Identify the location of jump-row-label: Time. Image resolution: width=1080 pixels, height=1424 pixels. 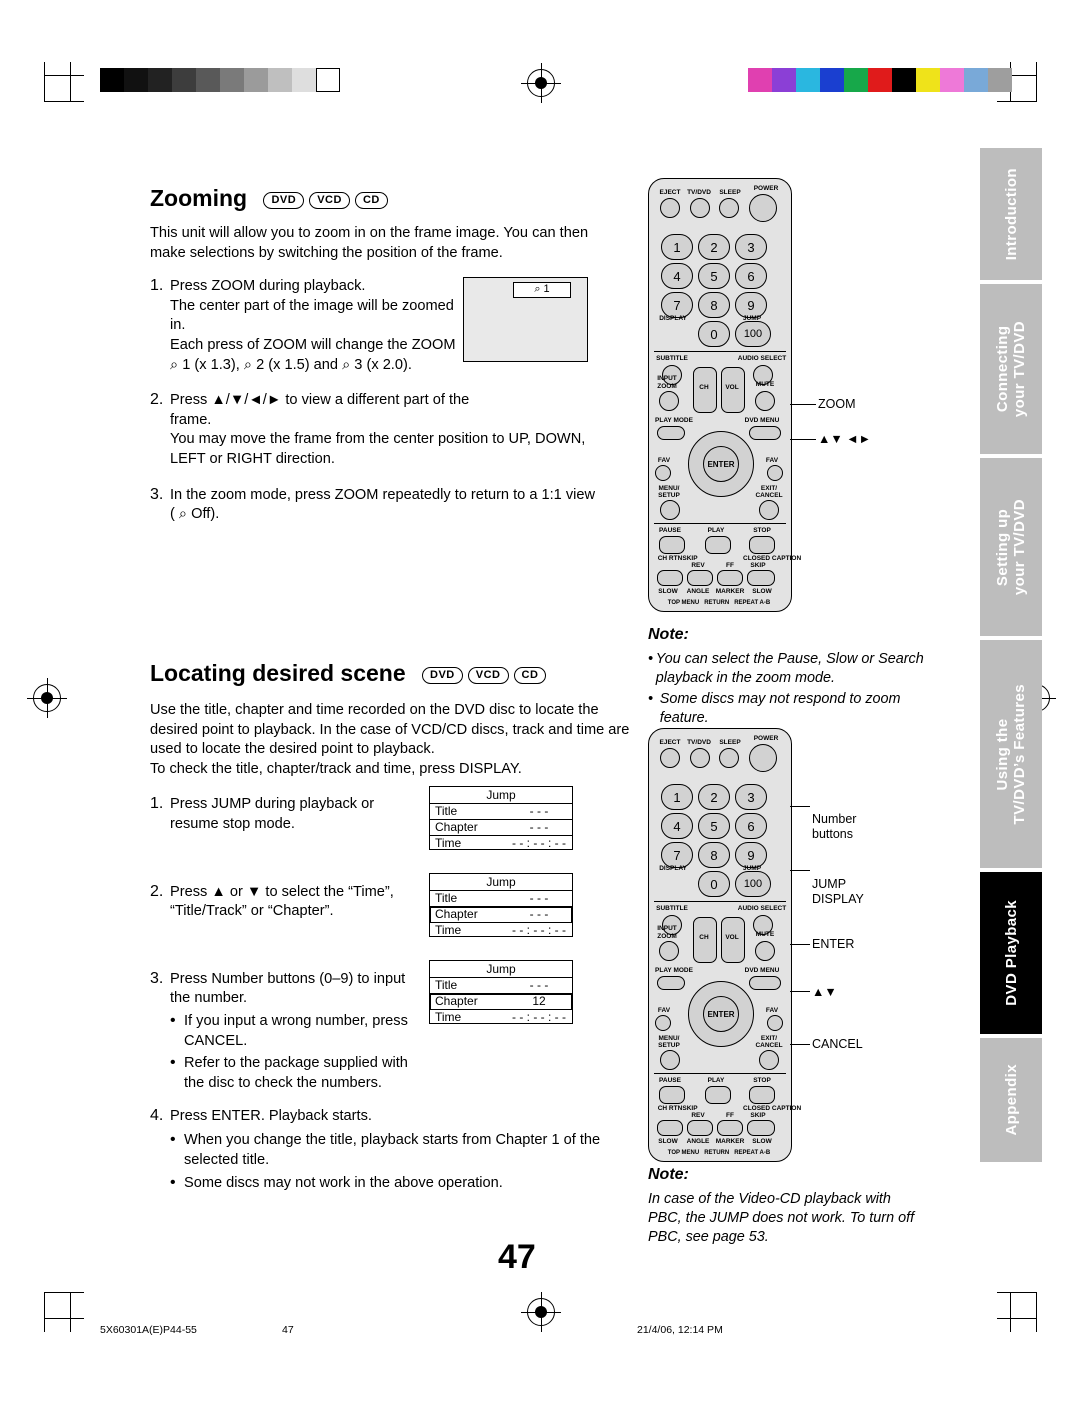
(448, 1017).